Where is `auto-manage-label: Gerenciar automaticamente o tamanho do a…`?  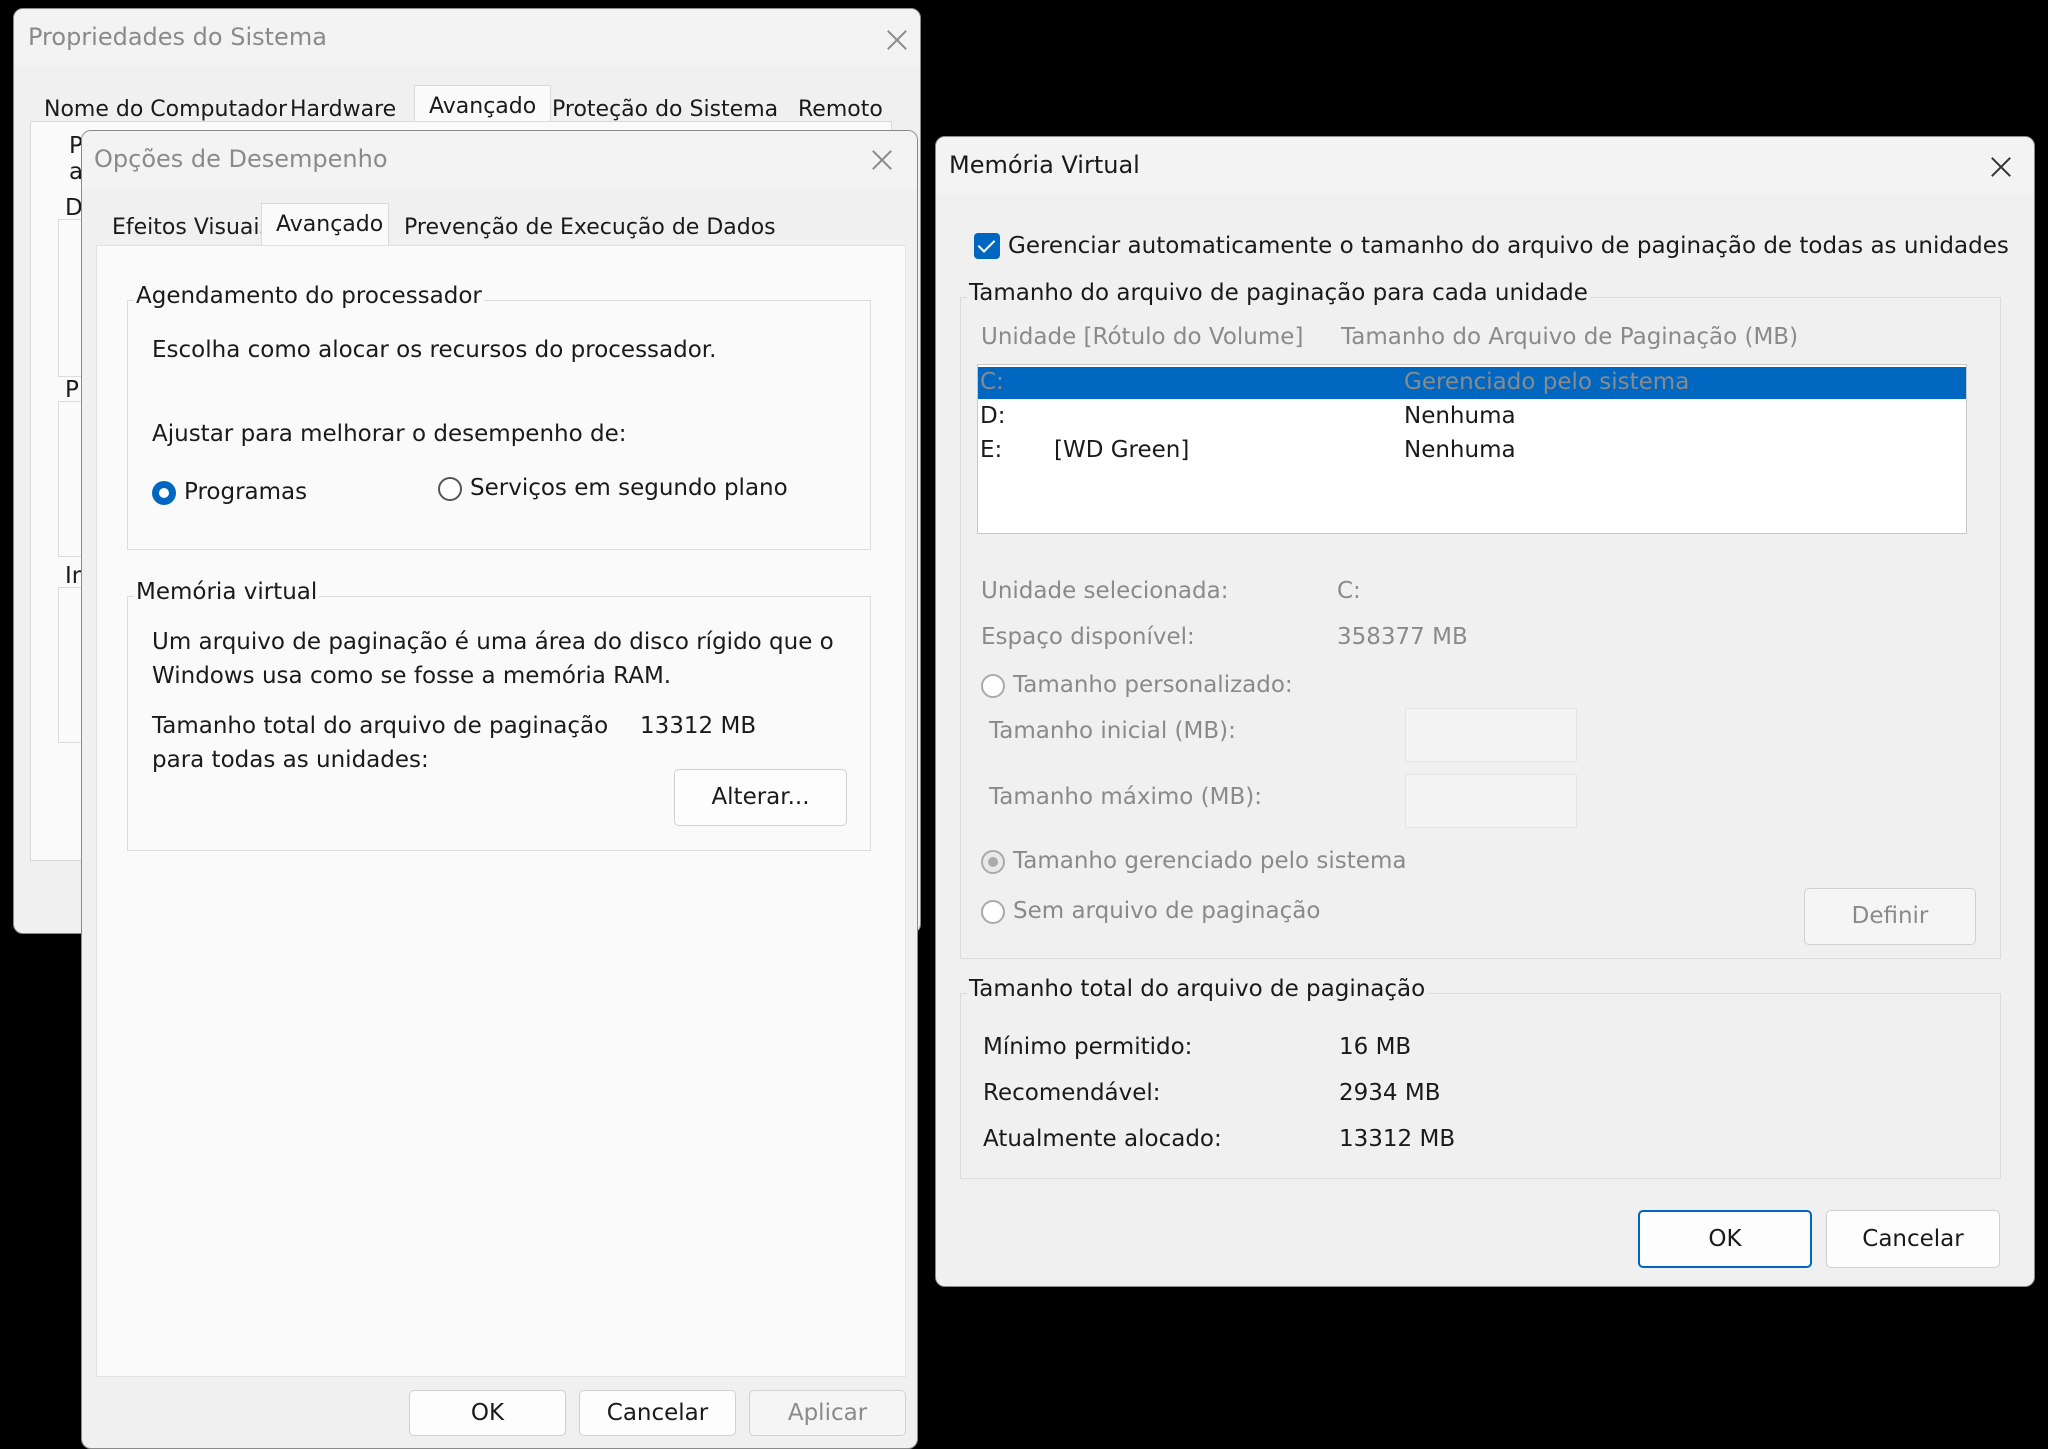 auto-manage-label: Gerenciar automaticamente o tamanho do a… is located at coordinates (1508, 246).